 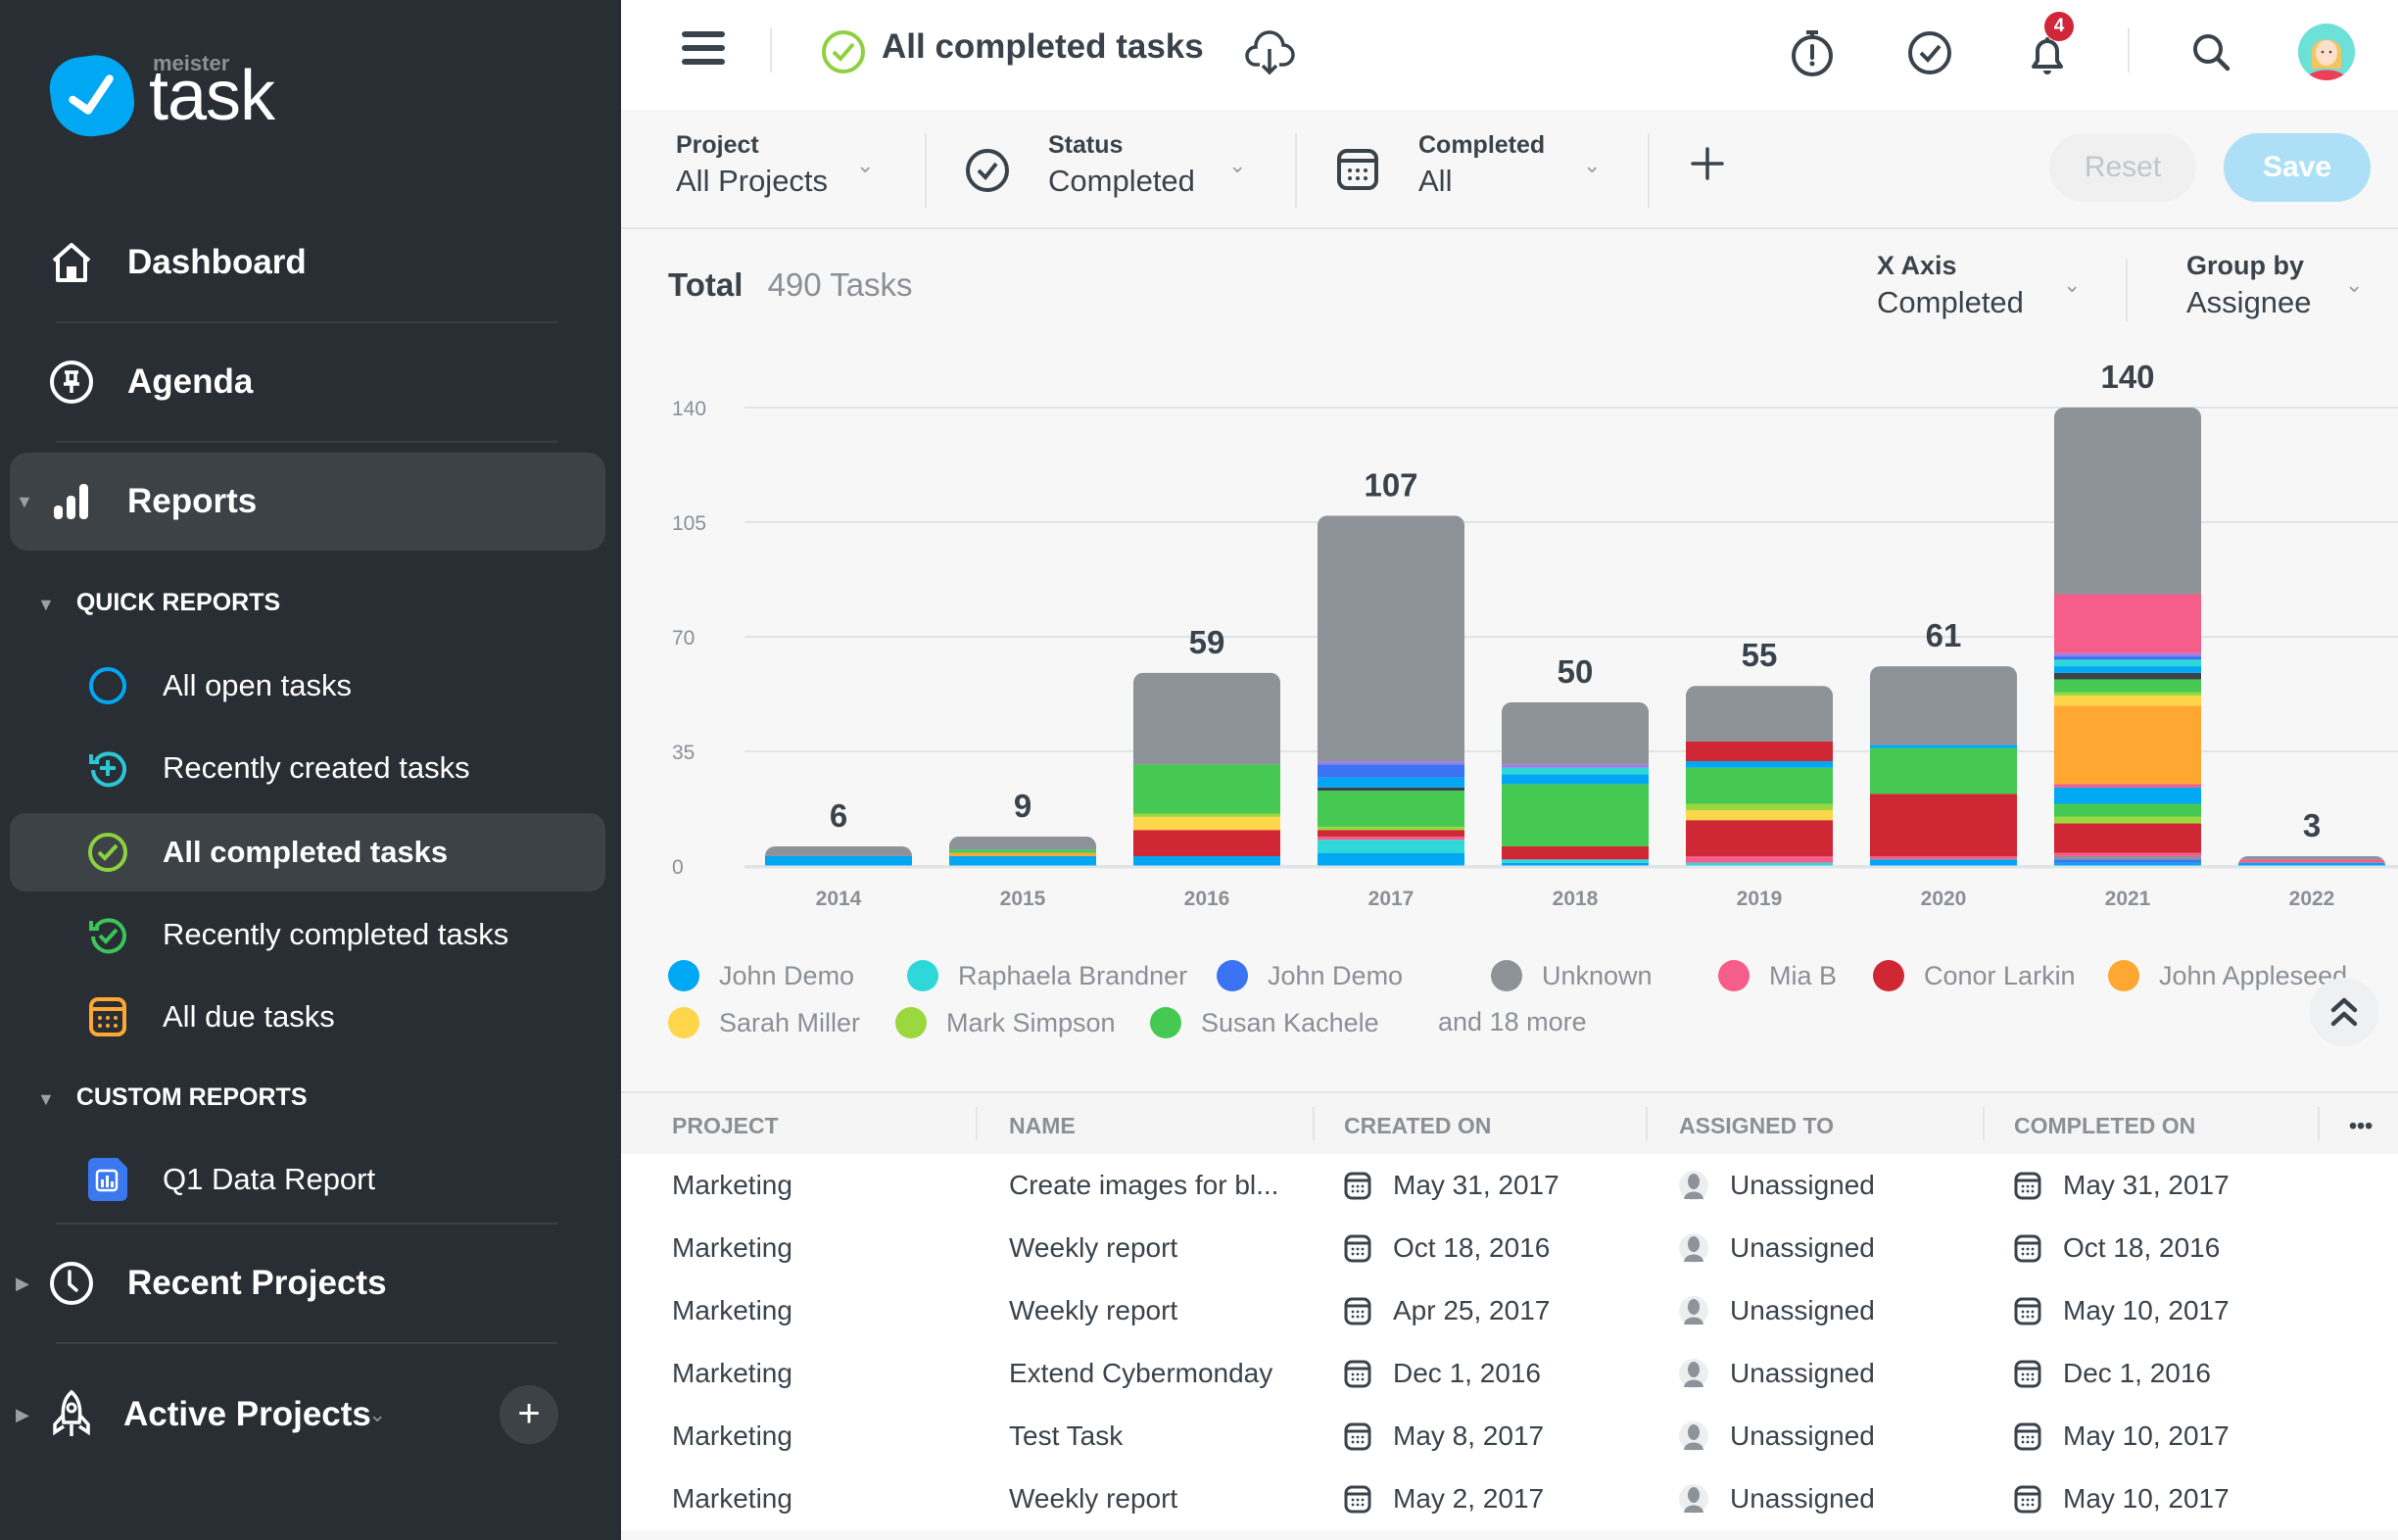 I want to click on report-recently-created: Recently created tasks, so click(x=307, y=768).